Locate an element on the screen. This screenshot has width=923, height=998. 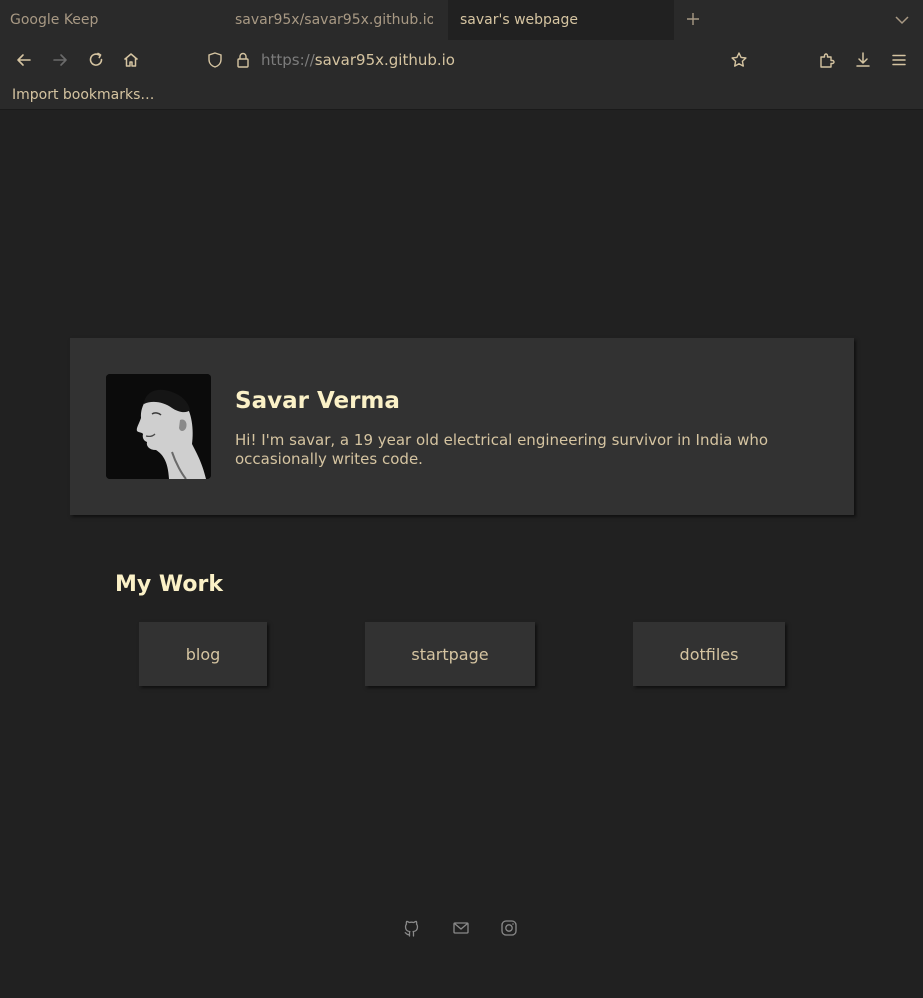
mail-icon is located at coordinates (461, 928).